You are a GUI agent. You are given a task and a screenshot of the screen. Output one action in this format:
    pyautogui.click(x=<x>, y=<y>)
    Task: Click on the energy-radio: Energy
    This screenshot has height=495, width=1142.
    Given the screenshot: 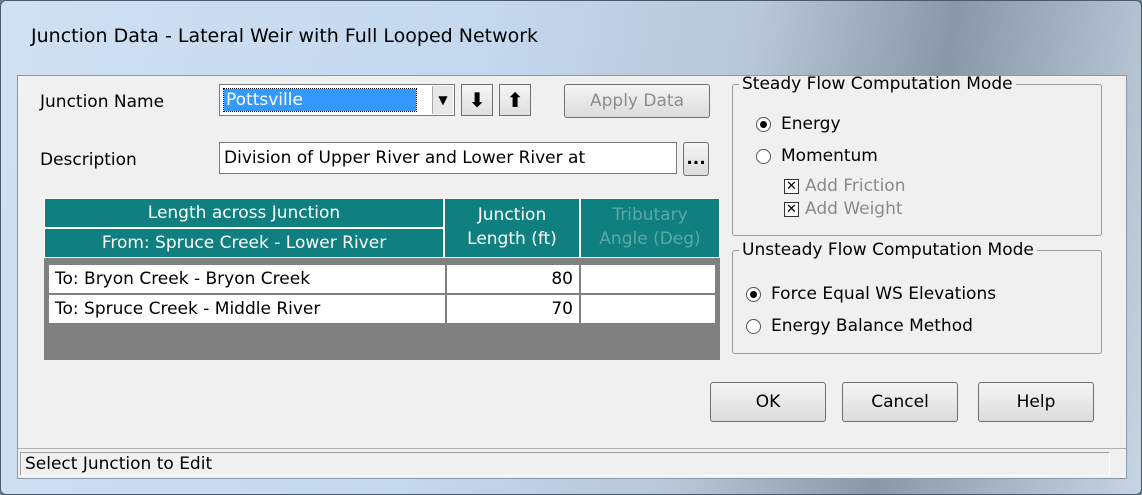 What is the action you would take?
    pyautogui.click(x=798, y=124)
    